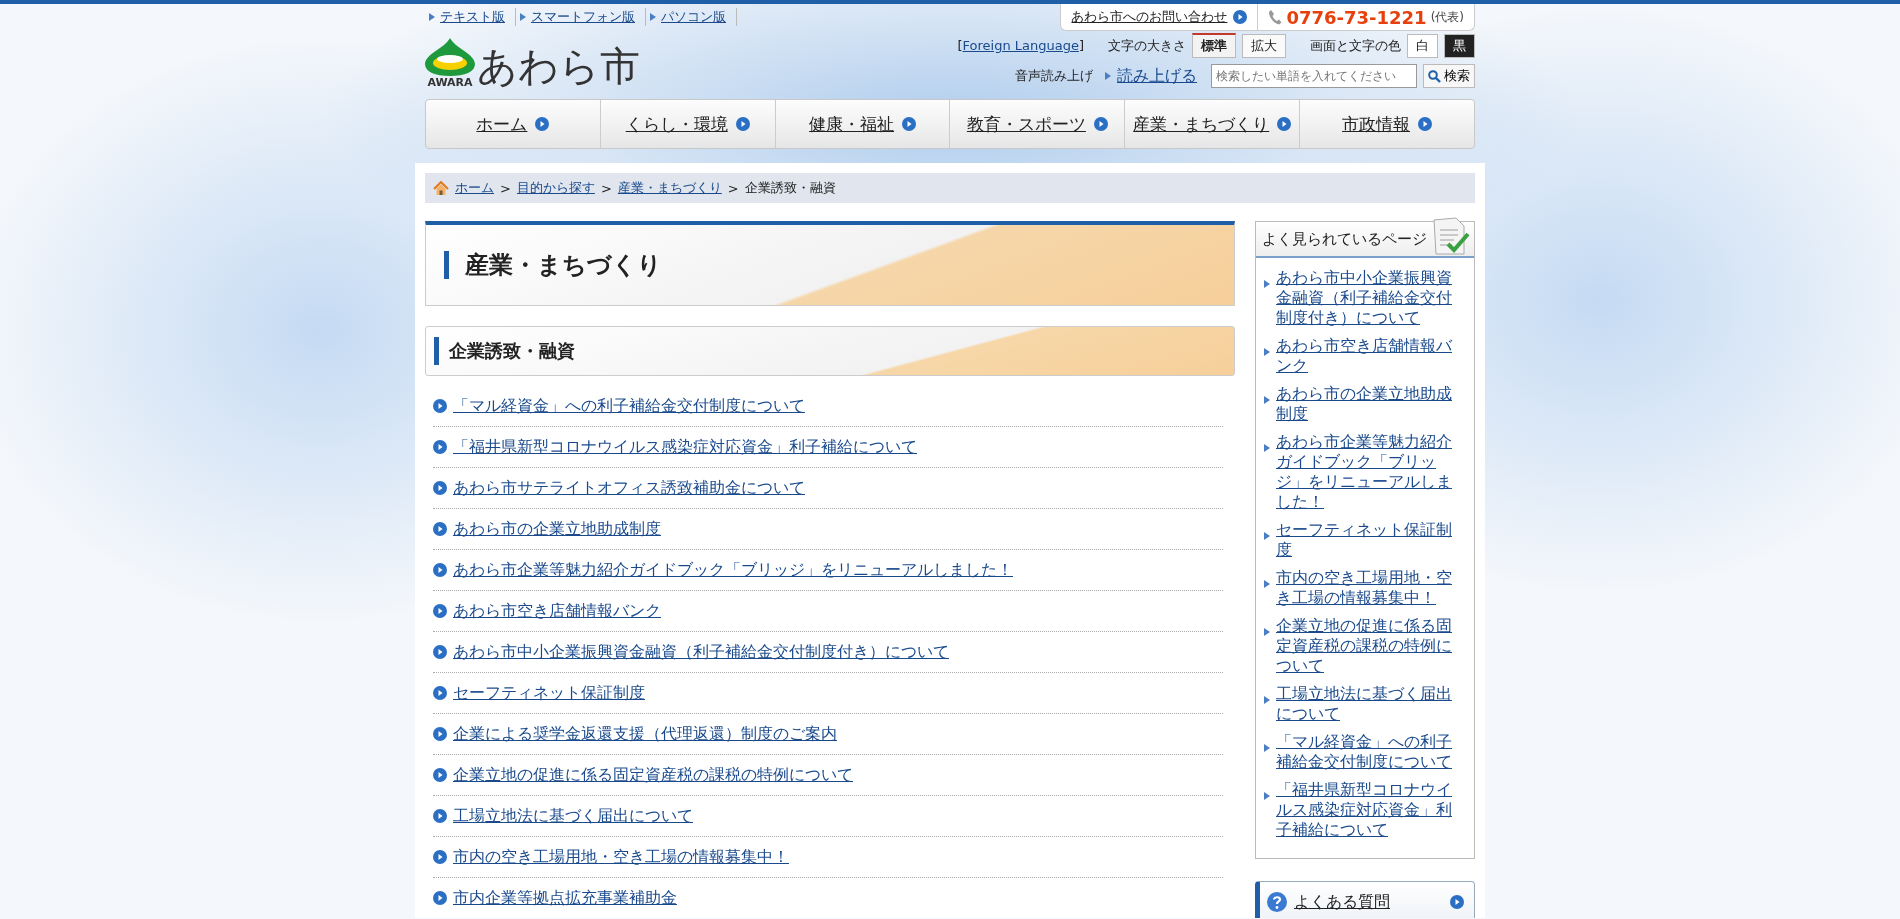 The height and width of the screenshot is (919, 1900). I want to click on logo-name: あわら市, so click(558, 66).